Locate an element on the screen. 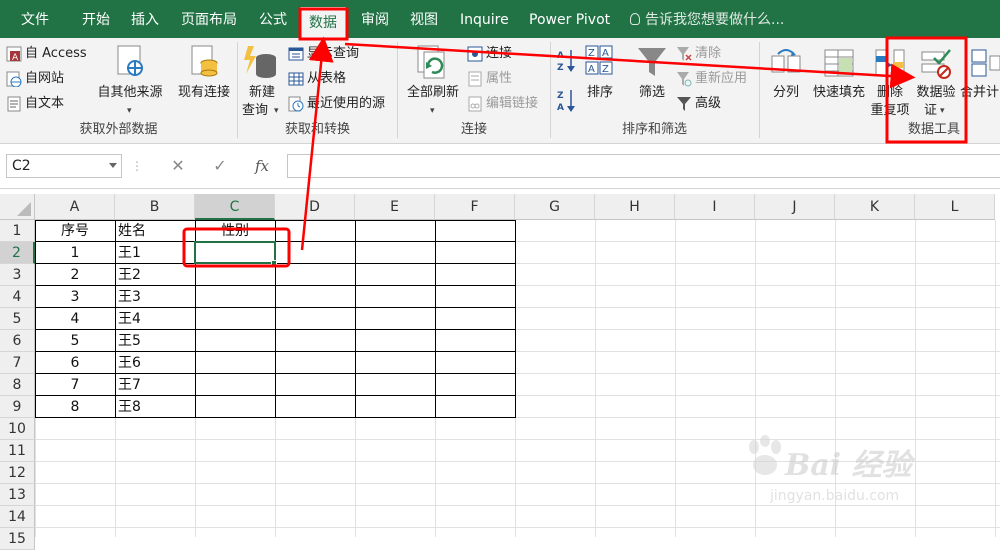 Image resolution: width=1000 pixels, height=550 pixels. formula-input is located at coordinates (643, 166).